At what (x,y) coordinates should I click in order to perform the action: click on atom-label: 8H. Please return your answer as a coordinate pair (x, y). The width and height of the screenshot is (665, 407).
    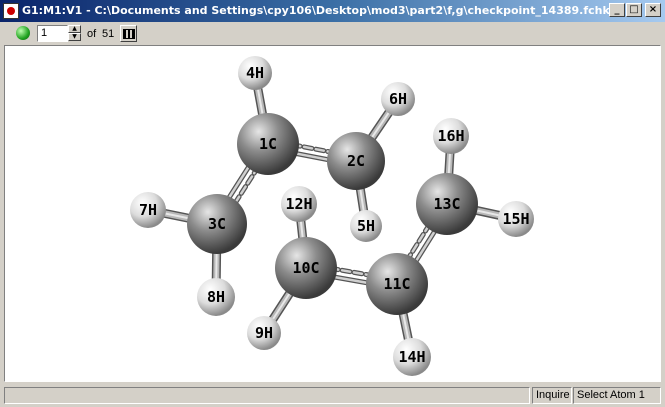
    Looking at the image, I should click on (216, 297).